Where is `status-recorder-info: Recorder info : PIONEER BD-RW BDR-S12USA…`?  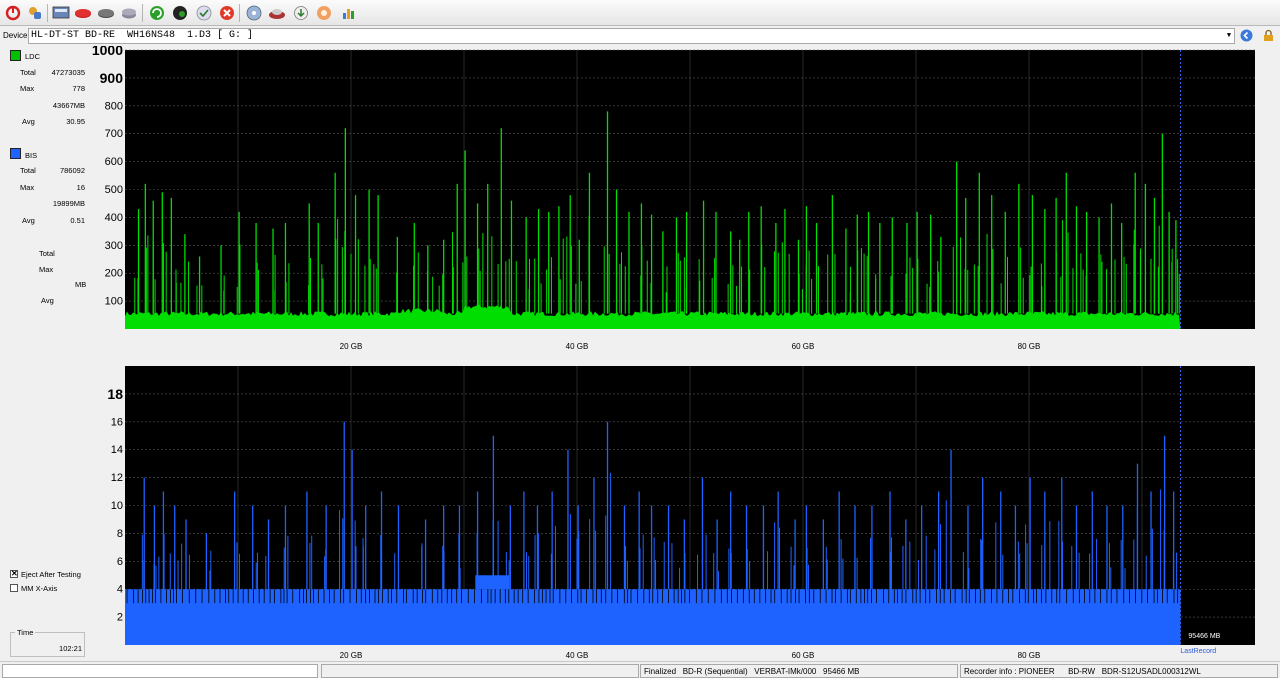 status-recorder-info: Recorder info : PIONEER BD-RW BDR-S12USA… is located at coordinates (1119, 671).